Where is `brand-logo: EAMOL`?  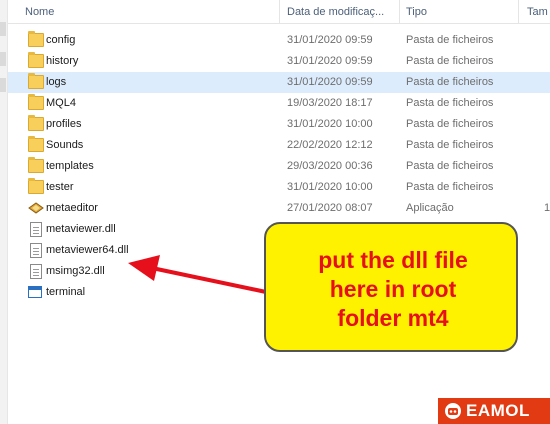
brand-logo: EAMOL is located at coordinates (494, 411).